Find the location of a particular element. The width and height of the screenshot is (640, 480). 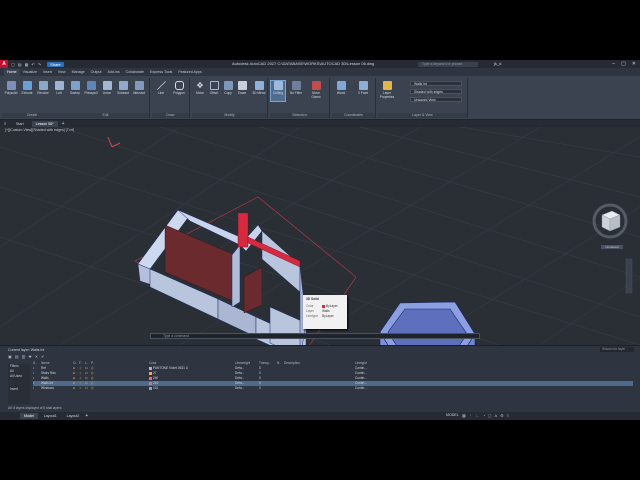

group-selection-label: Selection is located at coordinates (299, 115).